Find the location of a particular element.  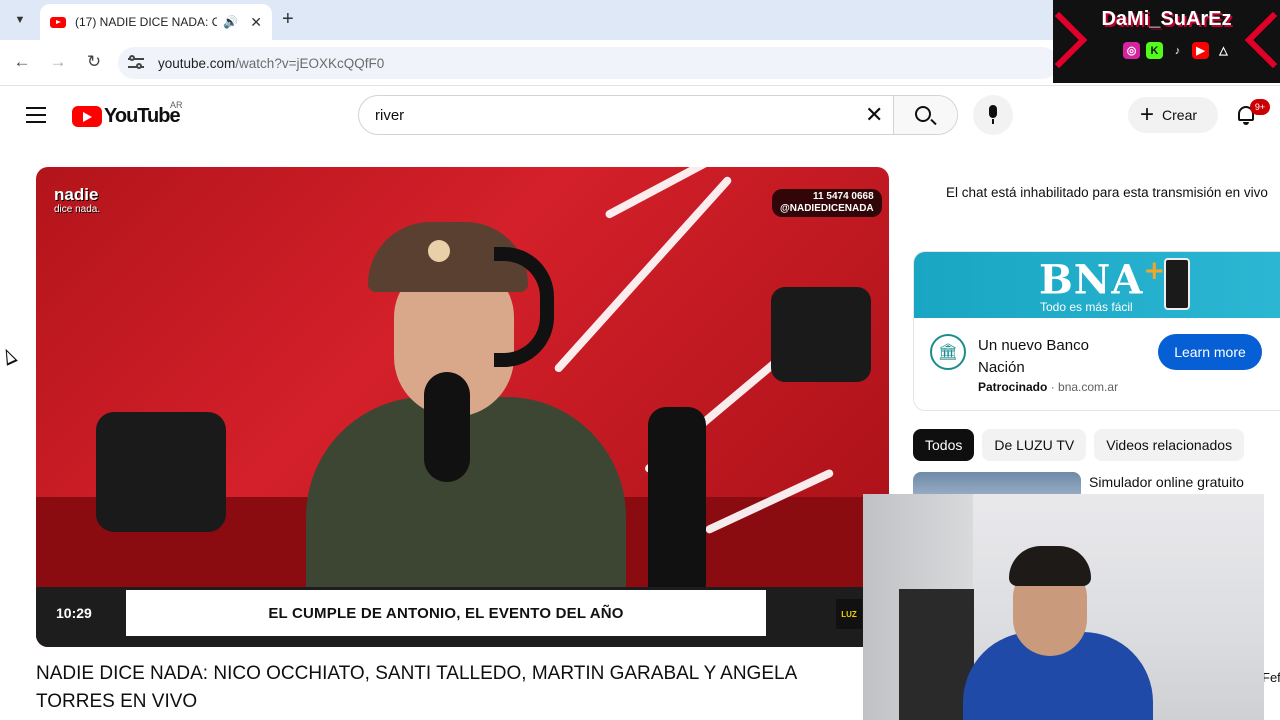

instagram-icon: ◎ is located at coordinates (1131, 50).